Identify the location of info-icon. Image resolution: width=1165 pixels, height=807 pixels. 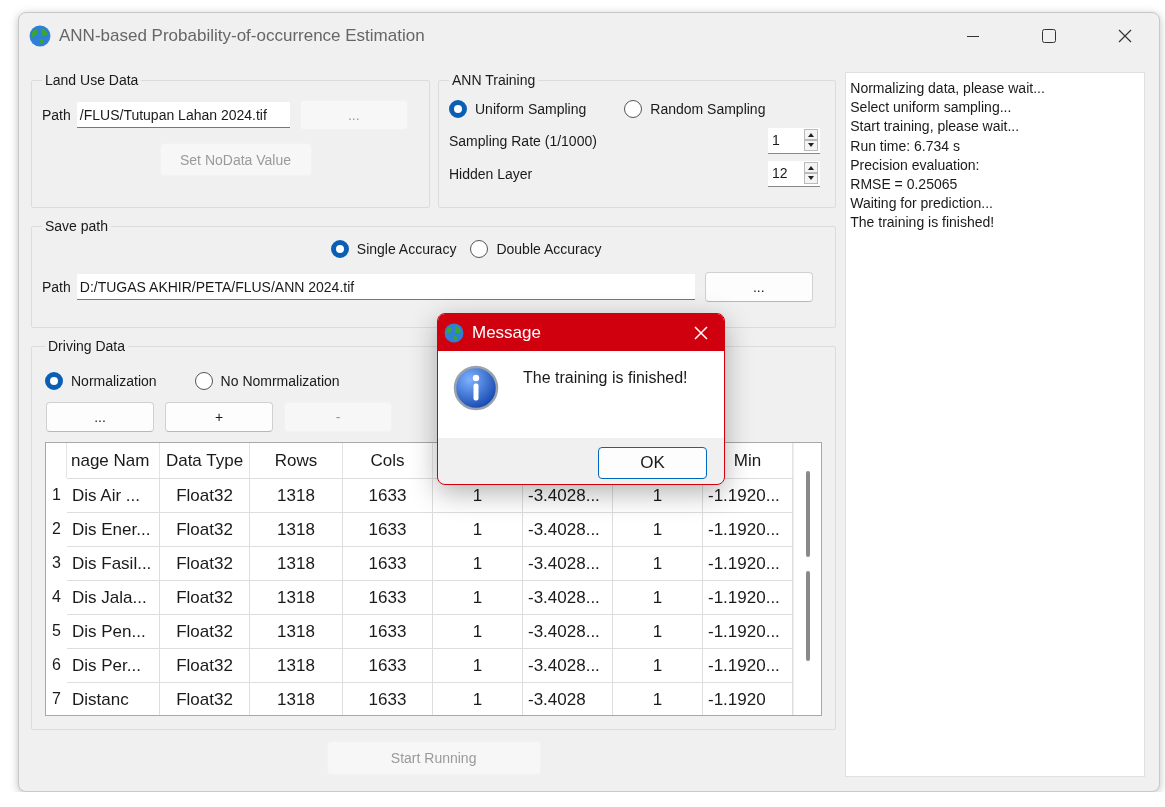
(476, 388).